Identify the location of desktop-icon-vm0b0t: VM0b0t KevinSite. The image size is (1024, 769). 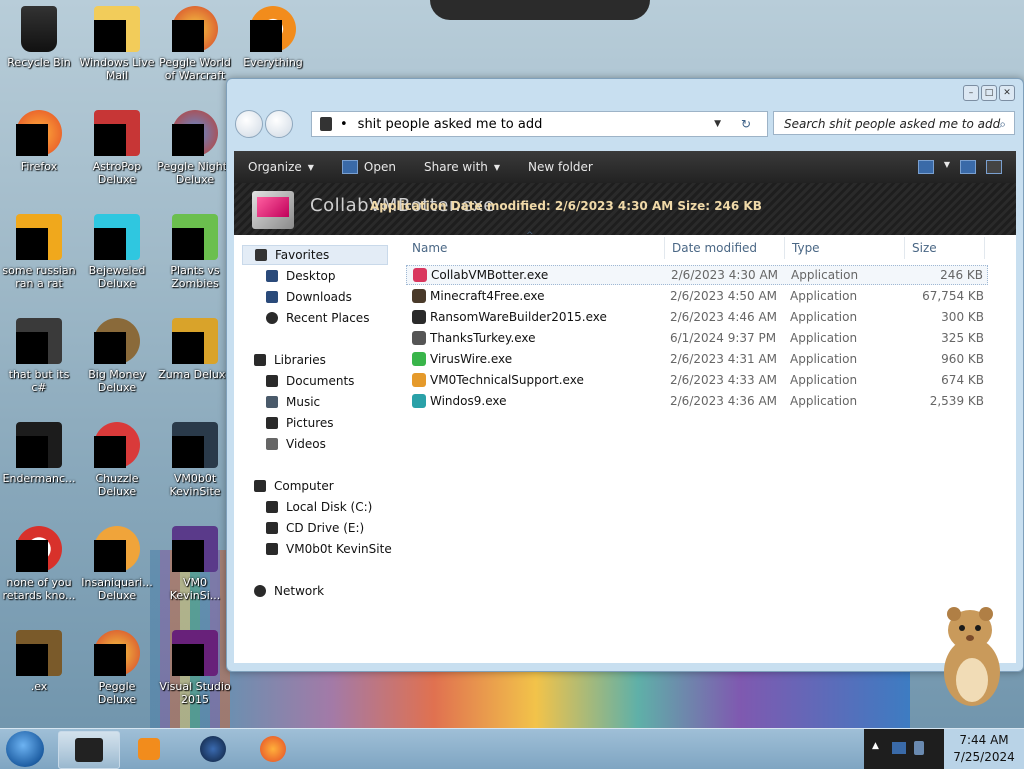
(195, 457).